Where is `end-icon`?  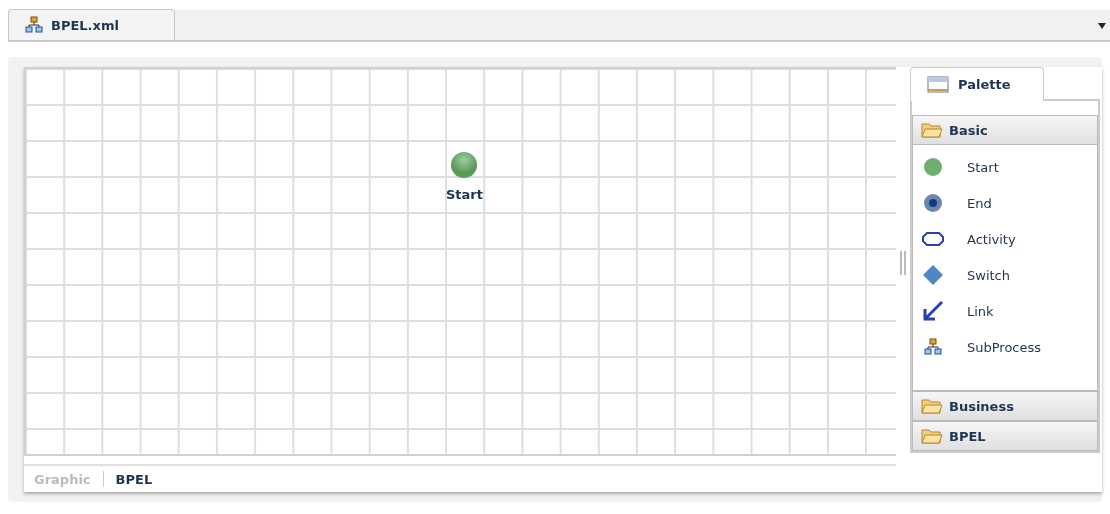
end-icon is located at coordinates (933, 203).